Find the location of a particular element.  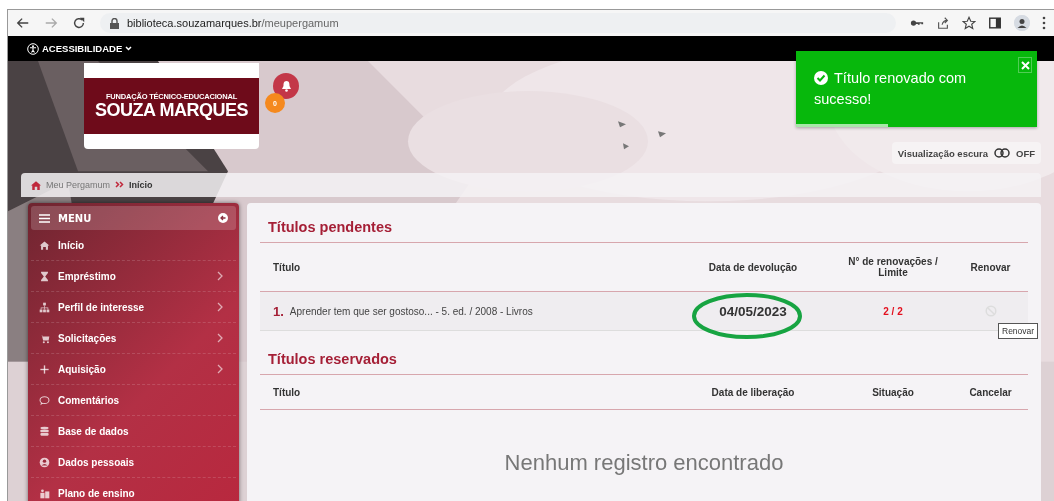

due-date: 04/05/2023 is located at coordinates (753, 311).